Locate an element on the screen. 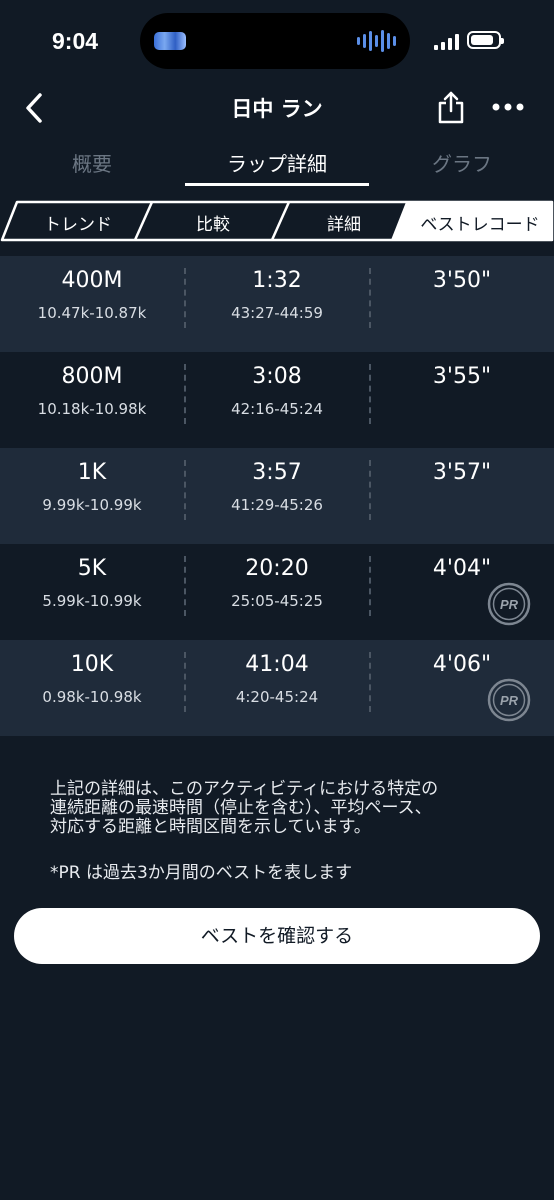 The width and height of the screenshot is (554, 1200). distance-range: 10.18k-10.98k is located at coordinates (92, 409).